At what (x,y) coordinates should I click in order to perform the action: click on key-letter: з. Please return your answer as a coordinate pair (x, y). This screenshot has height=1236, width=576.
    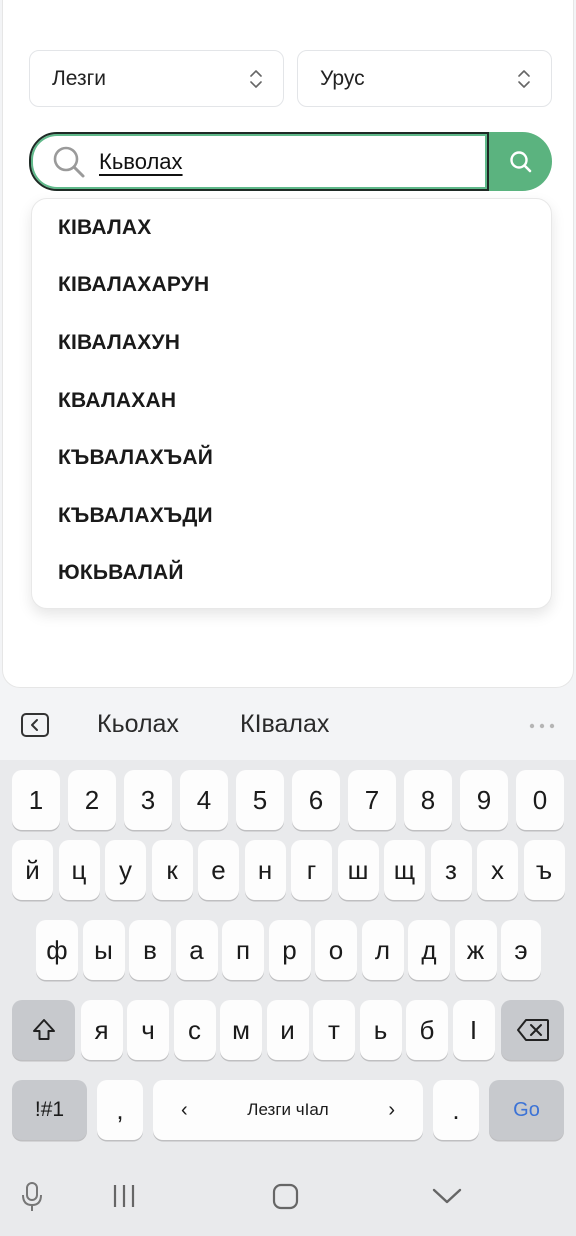
    Looking at the image, I should click on (451, 870).